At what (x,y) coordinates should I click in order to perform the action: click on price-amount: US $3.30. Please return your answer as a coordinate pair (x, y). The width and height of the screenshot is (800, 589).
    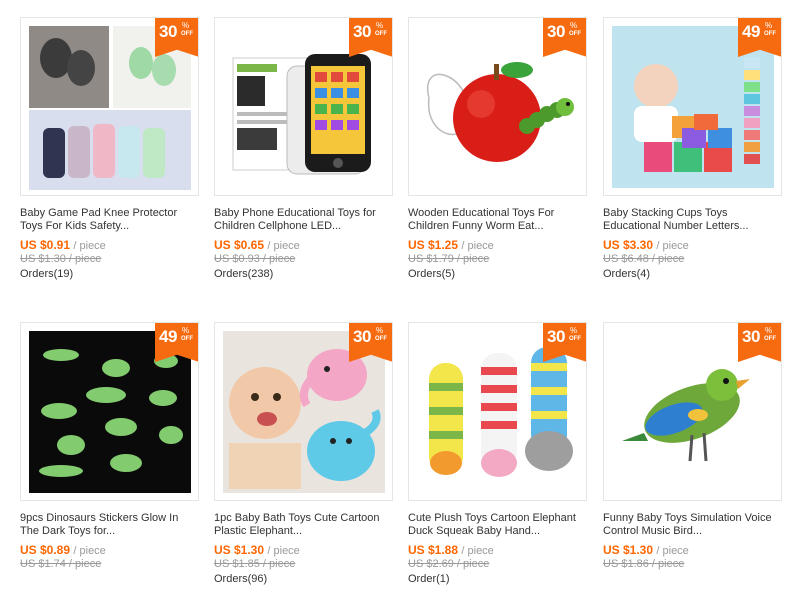
    Looking at the image, I should click on (628, 245).